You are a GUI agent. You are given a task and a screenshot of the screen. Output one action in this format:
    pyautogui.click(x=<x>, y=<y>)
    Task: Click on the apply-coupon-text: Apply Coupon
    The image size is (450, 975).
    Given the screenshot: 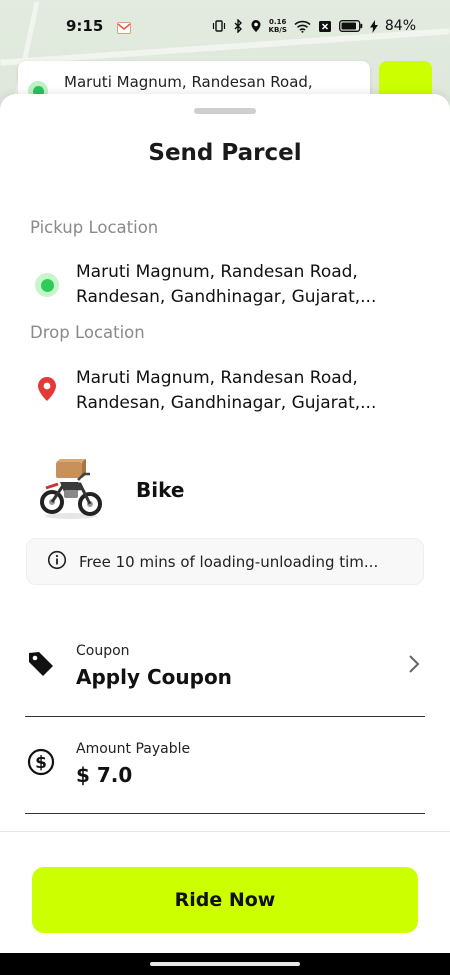 What is the action you would take?
    pyautogui.click(x=154, y=677)
    